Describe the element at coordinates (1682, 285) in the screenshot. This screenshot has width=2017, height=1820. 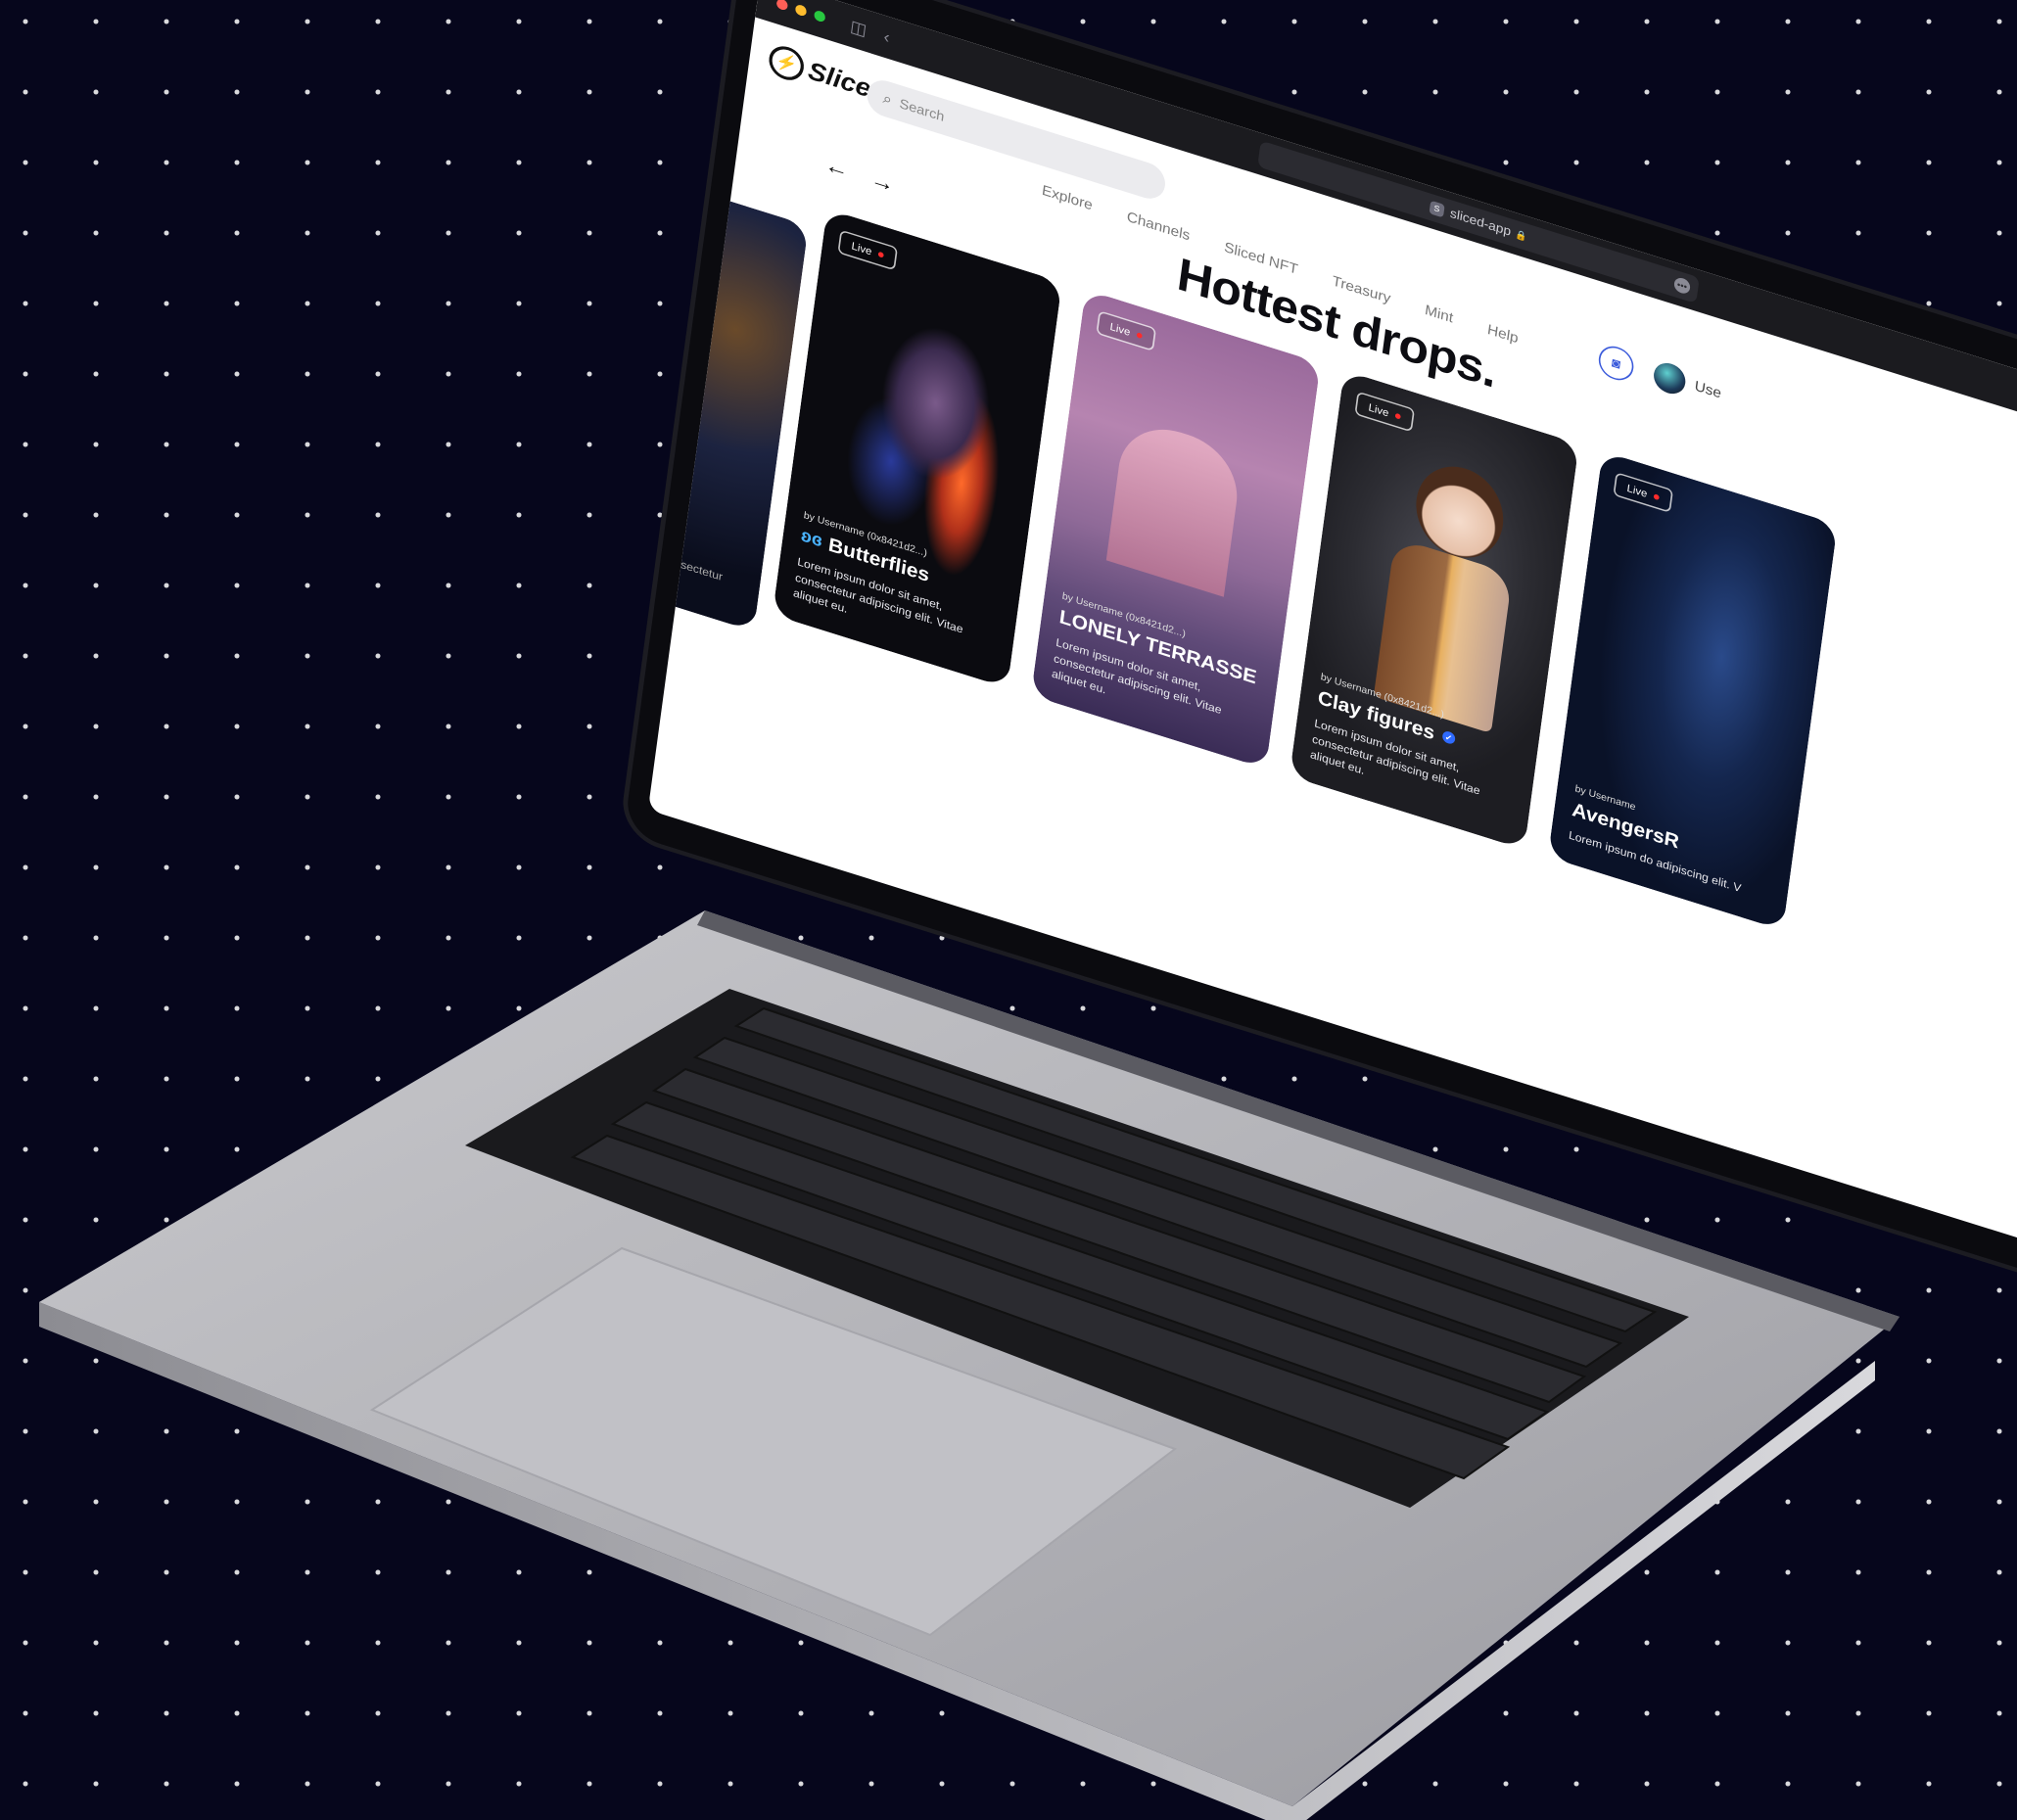
I see `more-options-icon: •••` at that location.